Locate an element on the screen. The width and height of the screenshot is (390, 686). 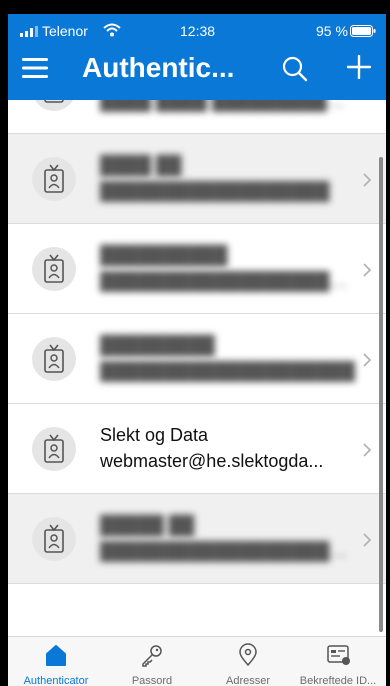
tab-authenticator: Authenticator is located at coordinates (56, 661).